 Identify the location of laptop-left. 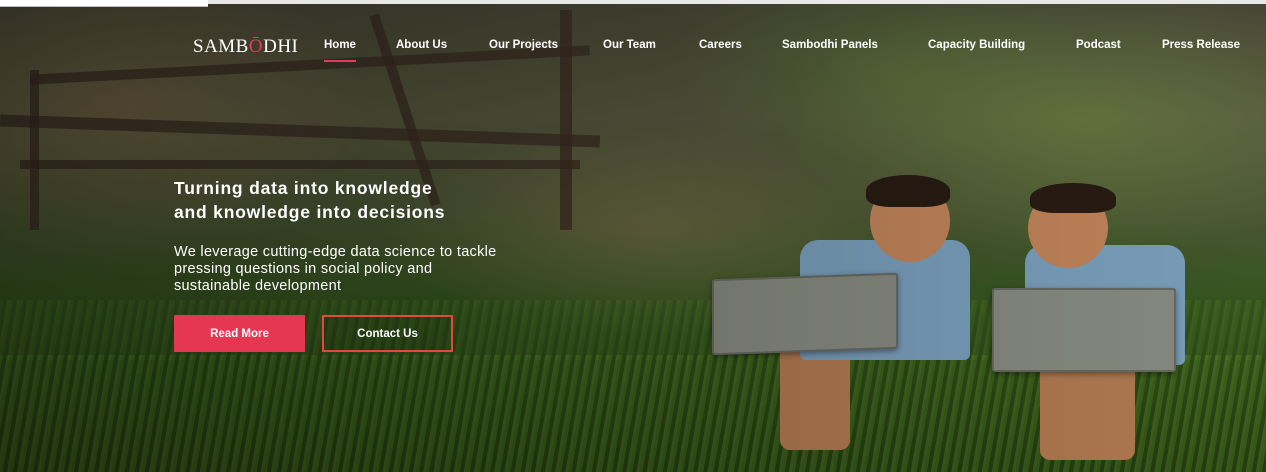
(805, 314).